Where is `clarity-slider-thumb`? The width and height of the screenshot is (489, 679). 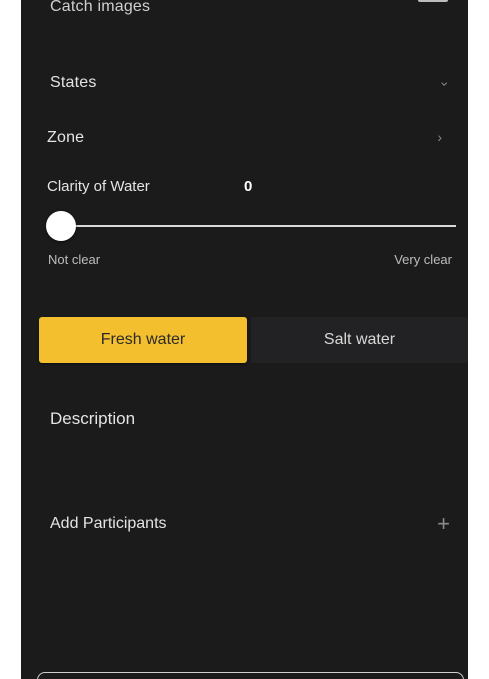 clarity-slider-thumb is located at coordinates (61, 226).